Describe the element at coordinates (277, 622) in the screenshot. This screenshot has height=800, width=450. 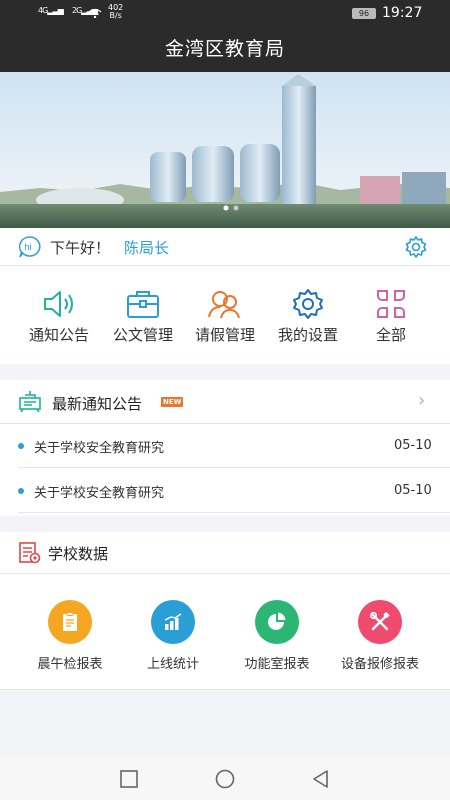
I see `pie-chart-icon` at that location.